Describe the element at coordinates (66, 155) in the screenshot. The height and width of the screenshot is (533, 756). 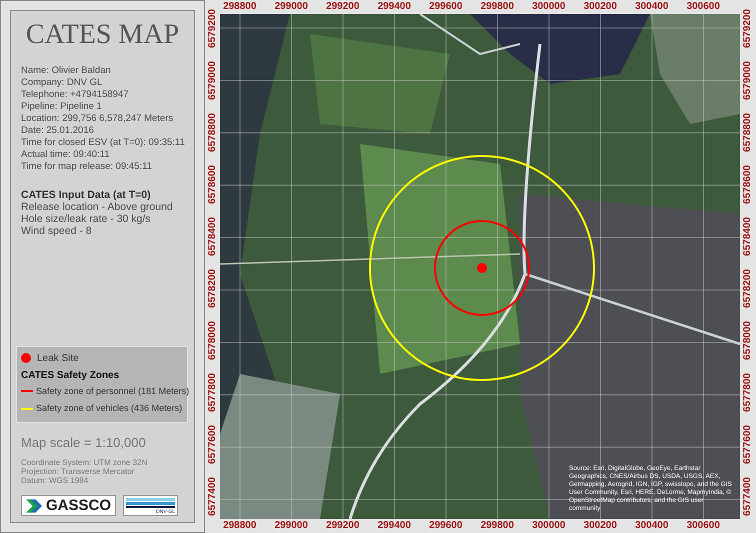
I see `info-line: Actual time: 09:40:11` at that location.